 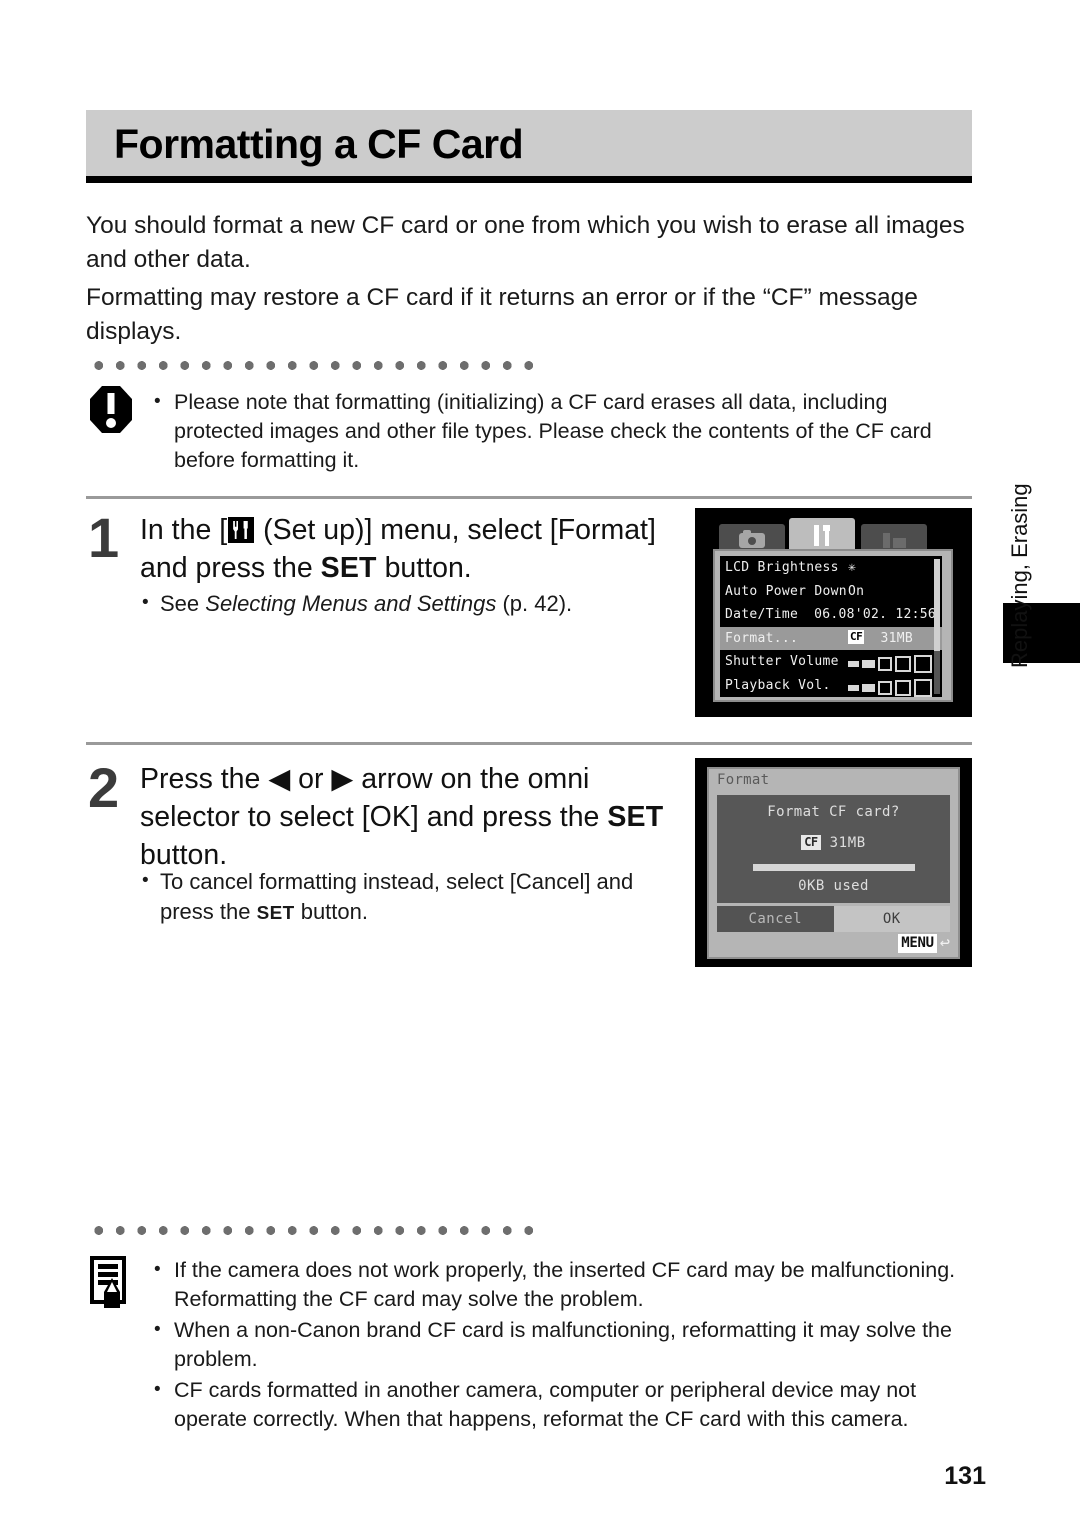 What do you see at coordinates (891, 919) in the screenshot?
I see `dialog-ok-button: OK` at bounding box center [891, 919].